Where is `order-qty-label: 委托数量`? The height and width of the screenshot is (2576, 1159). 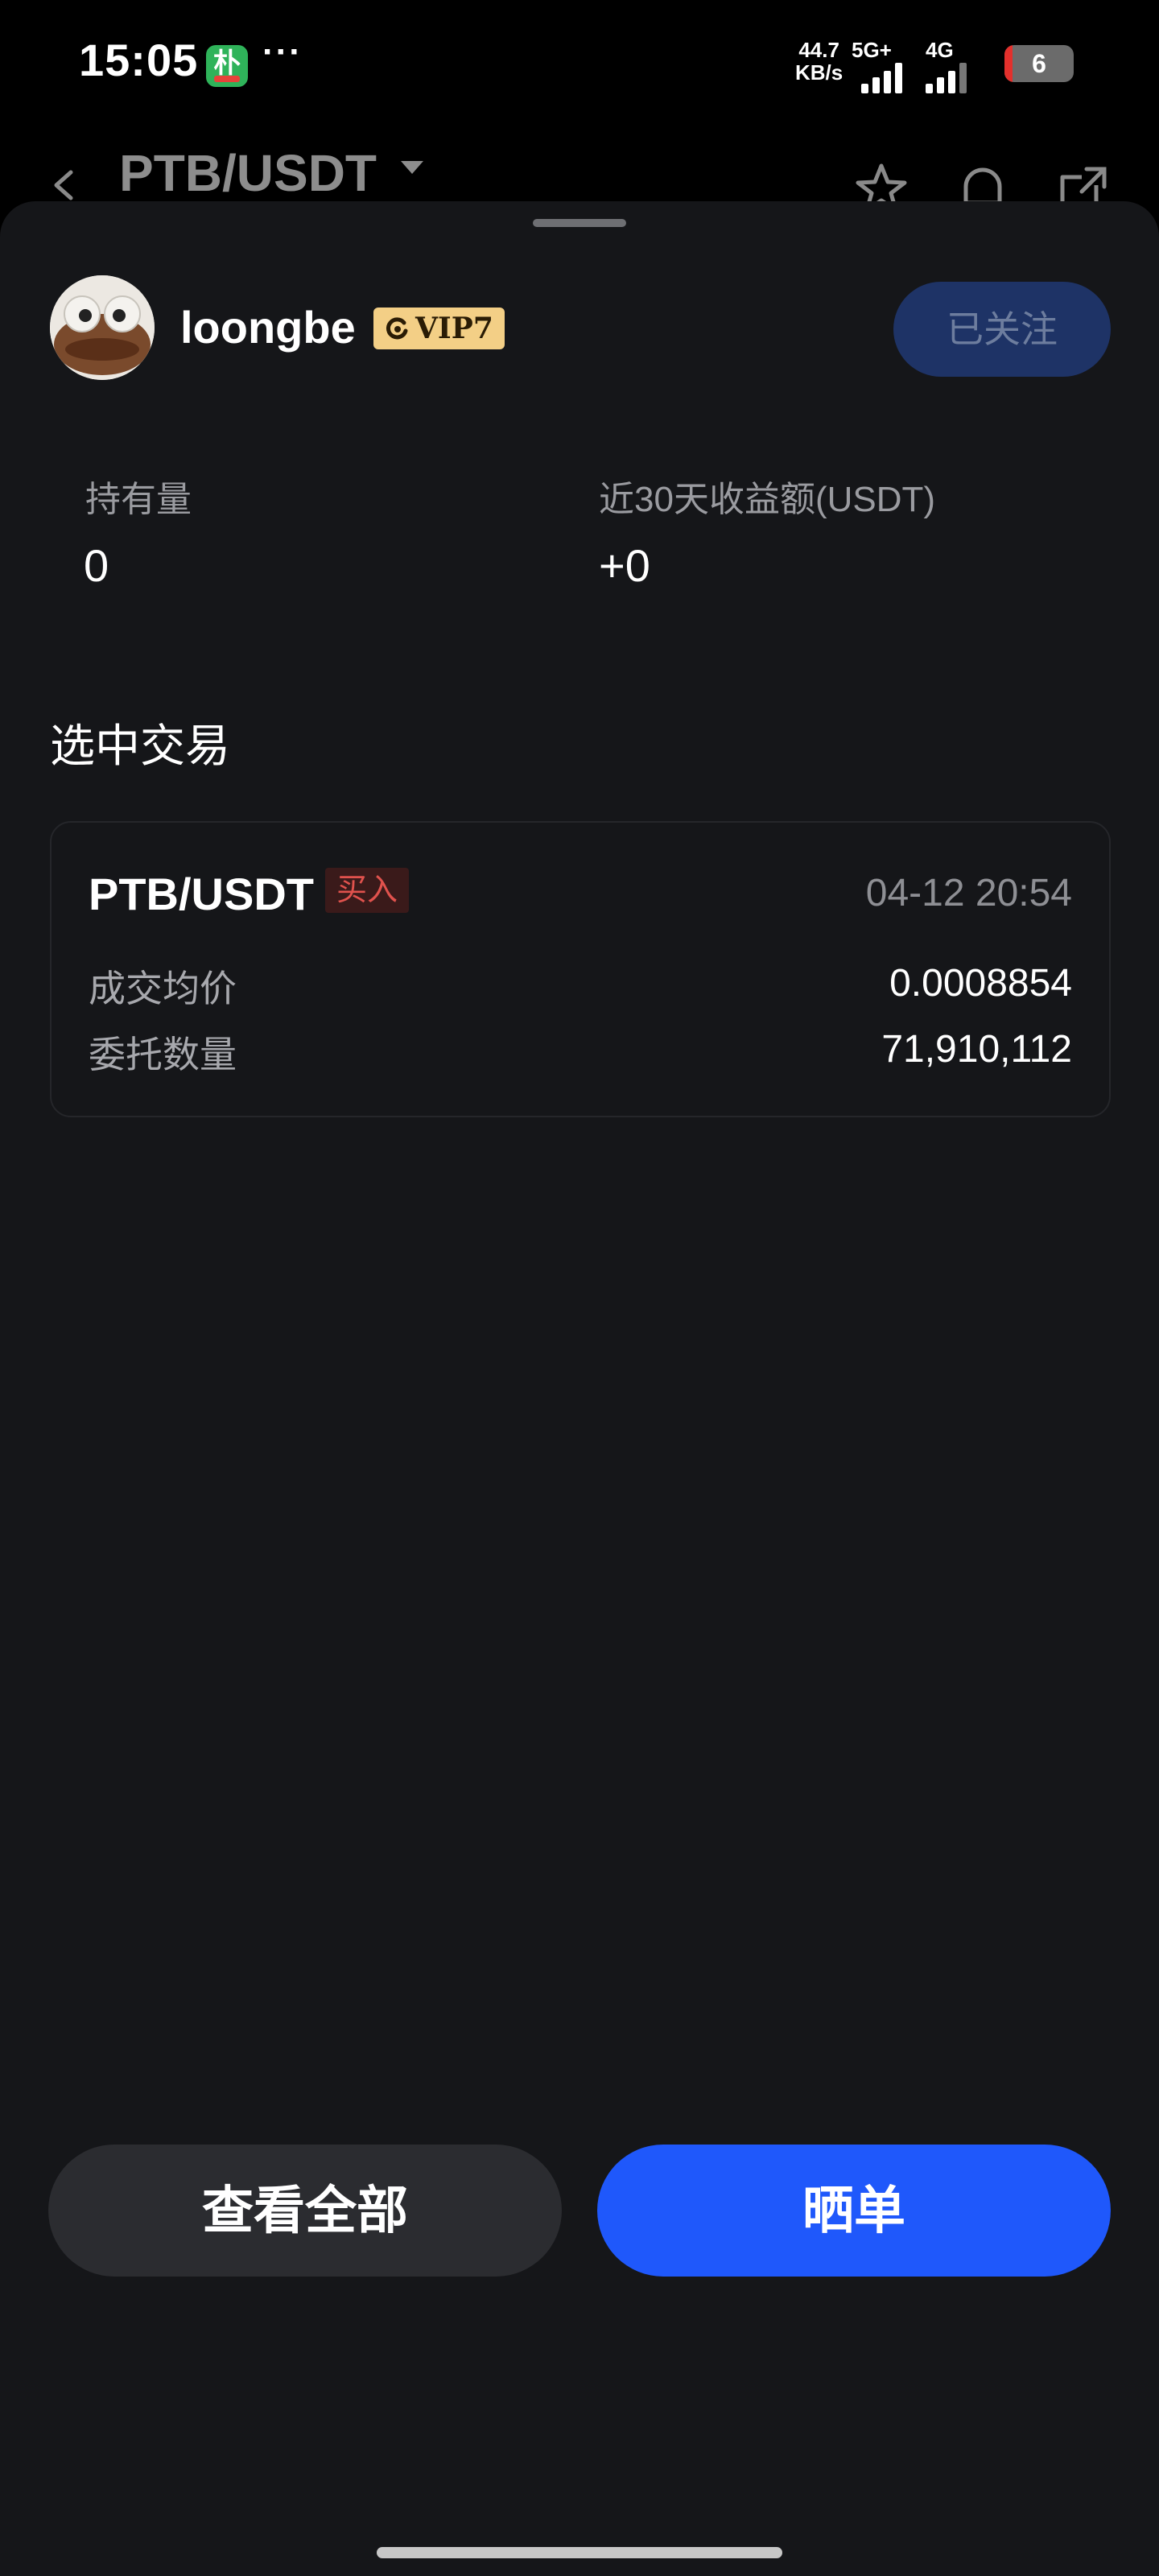 order-qty-label: 委托数量 is located at coordinates (163, 1054).